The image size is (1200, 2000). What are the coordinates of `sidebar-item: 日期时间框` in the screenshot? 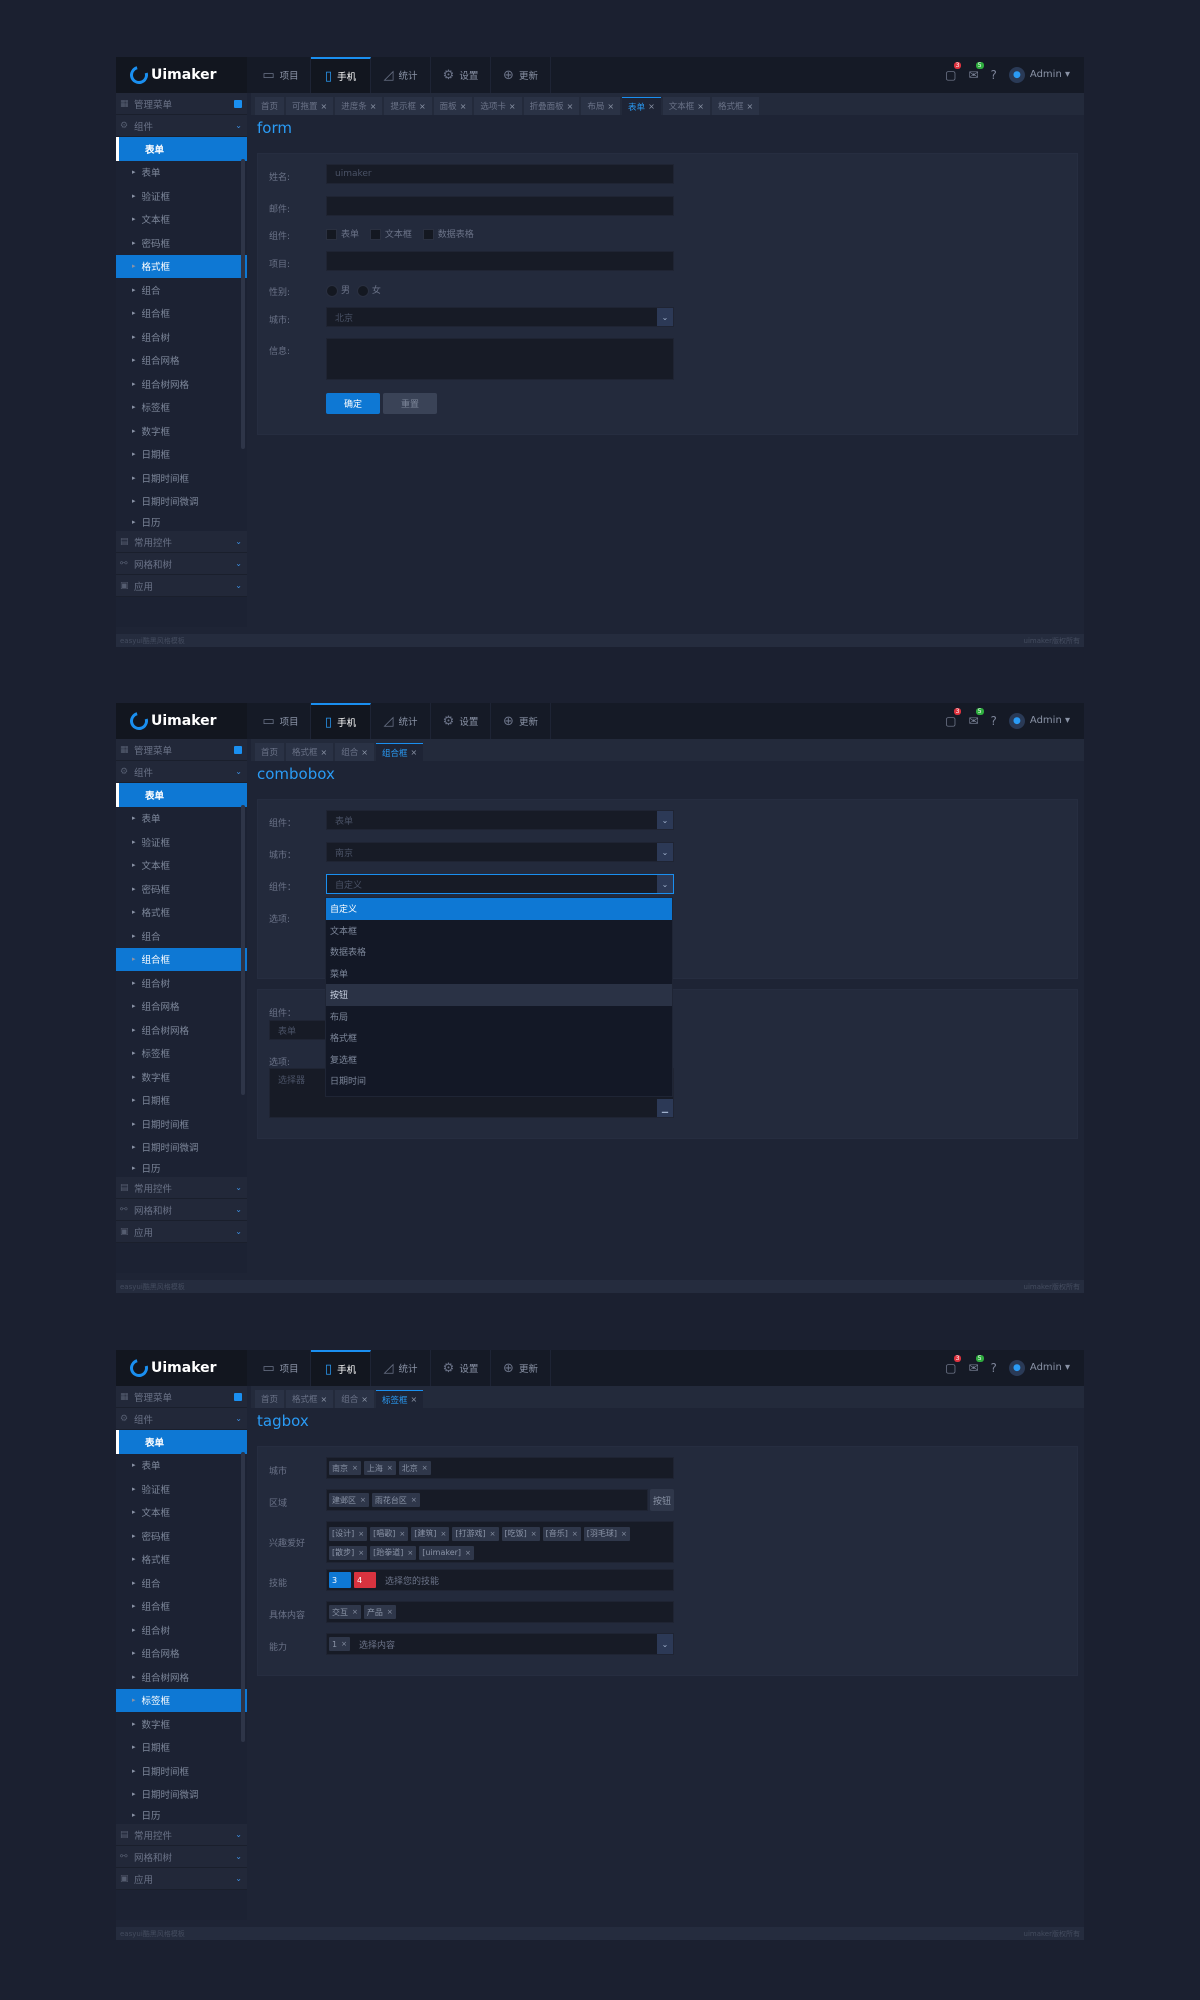 It's located at (181, 478).